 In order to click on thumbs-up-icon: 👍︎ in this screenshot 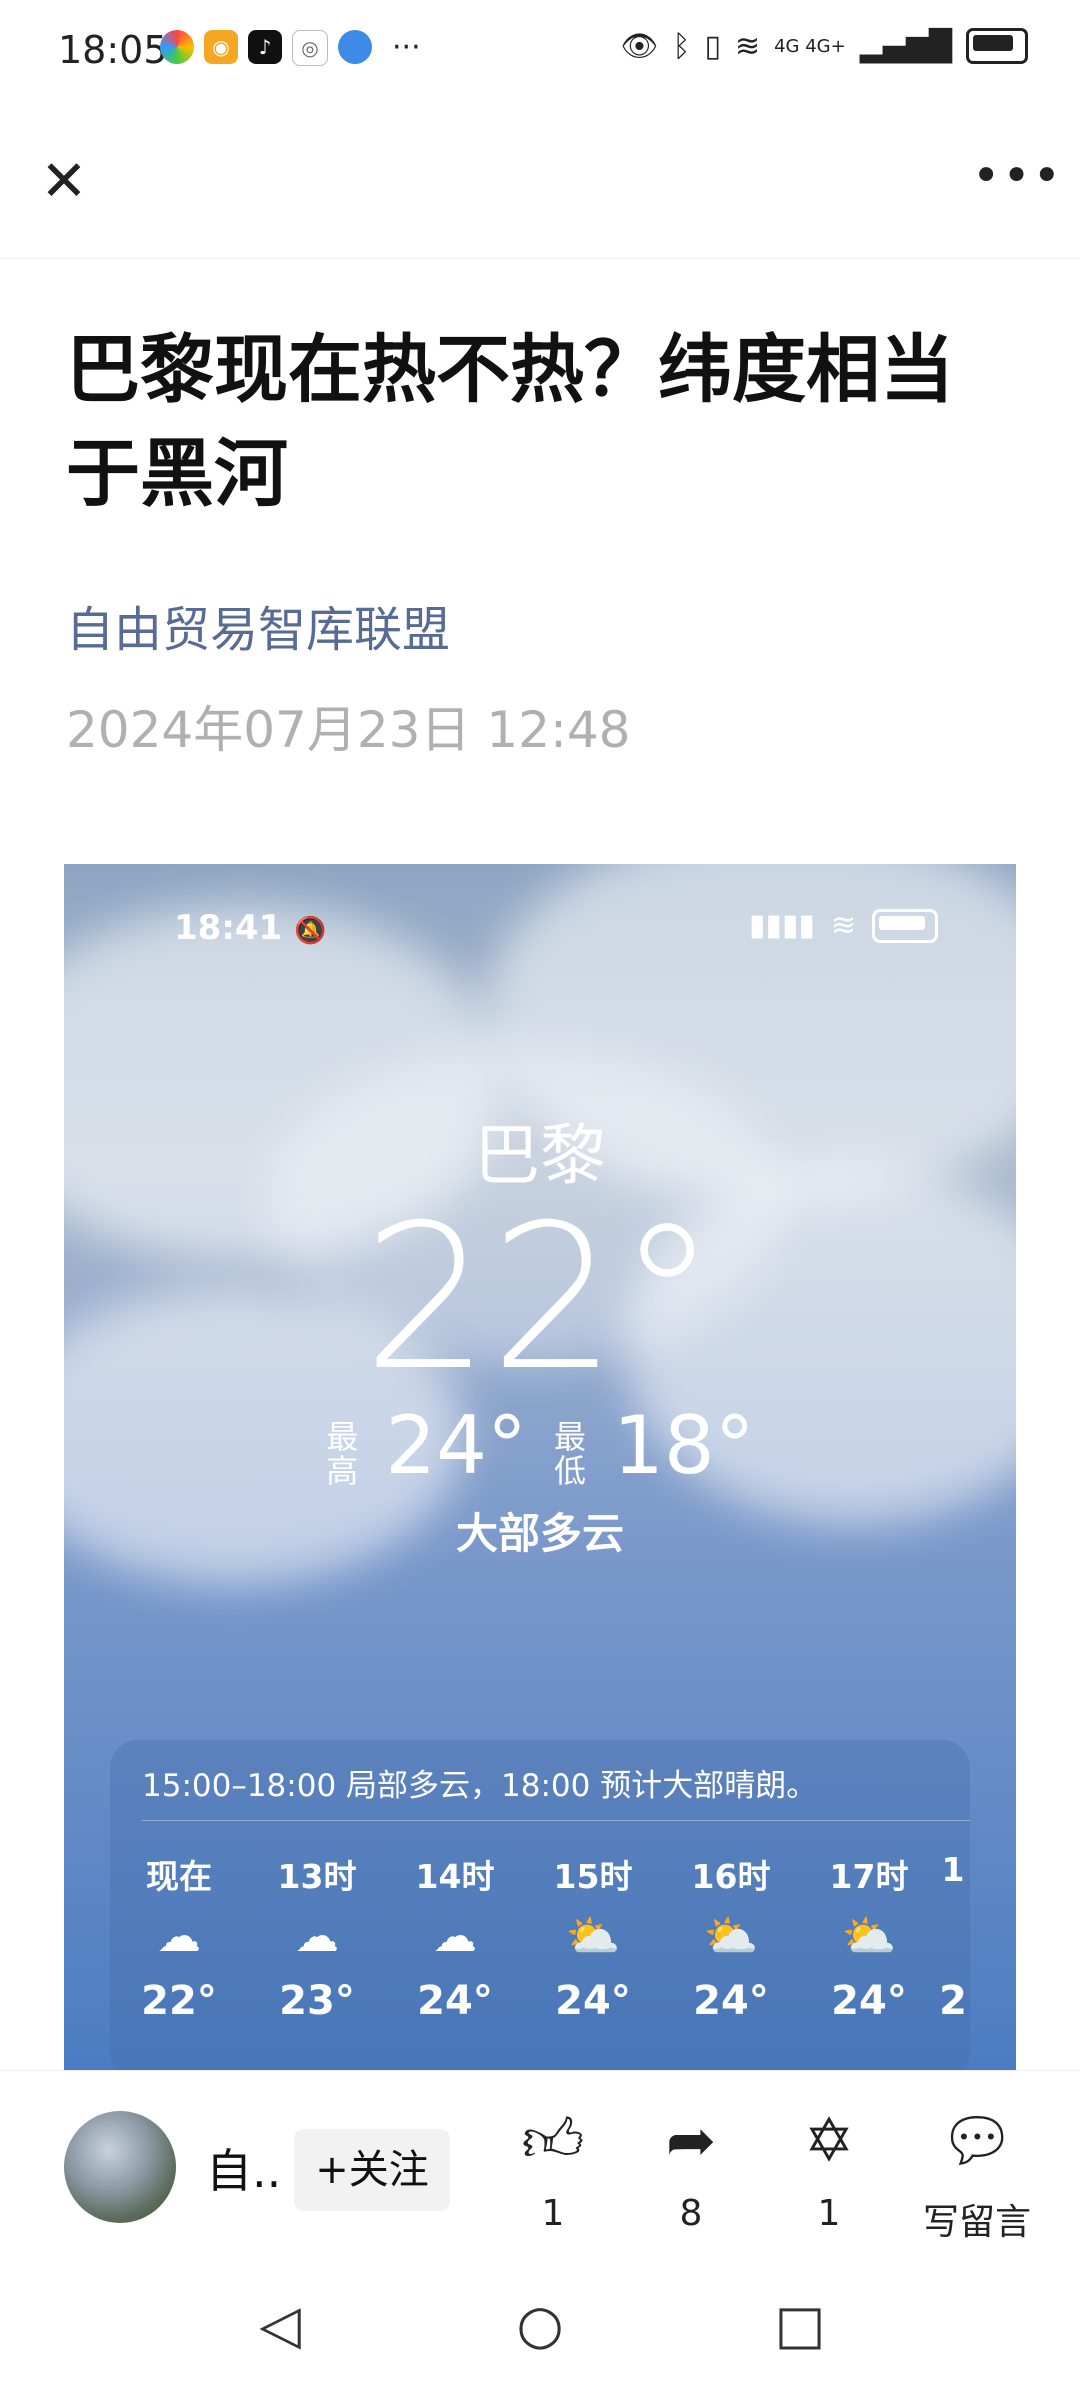, I will do `click(553, 2141)`.